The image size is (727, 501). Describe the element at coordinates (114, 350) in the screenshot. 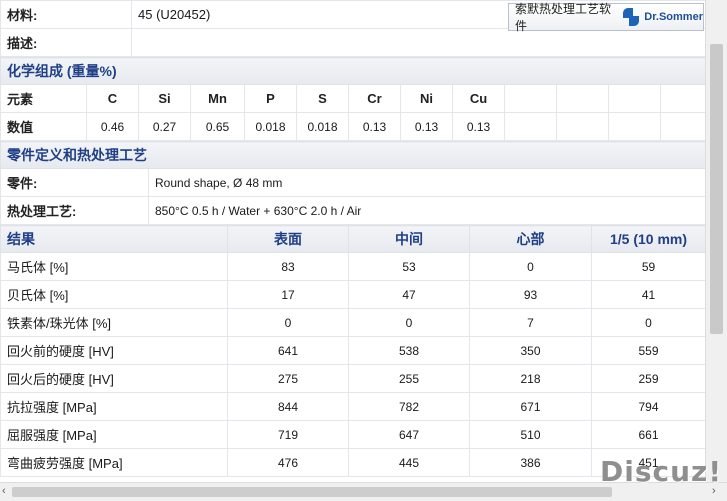

I see `row-label: 回火前的硬度 [HV]` at that location.